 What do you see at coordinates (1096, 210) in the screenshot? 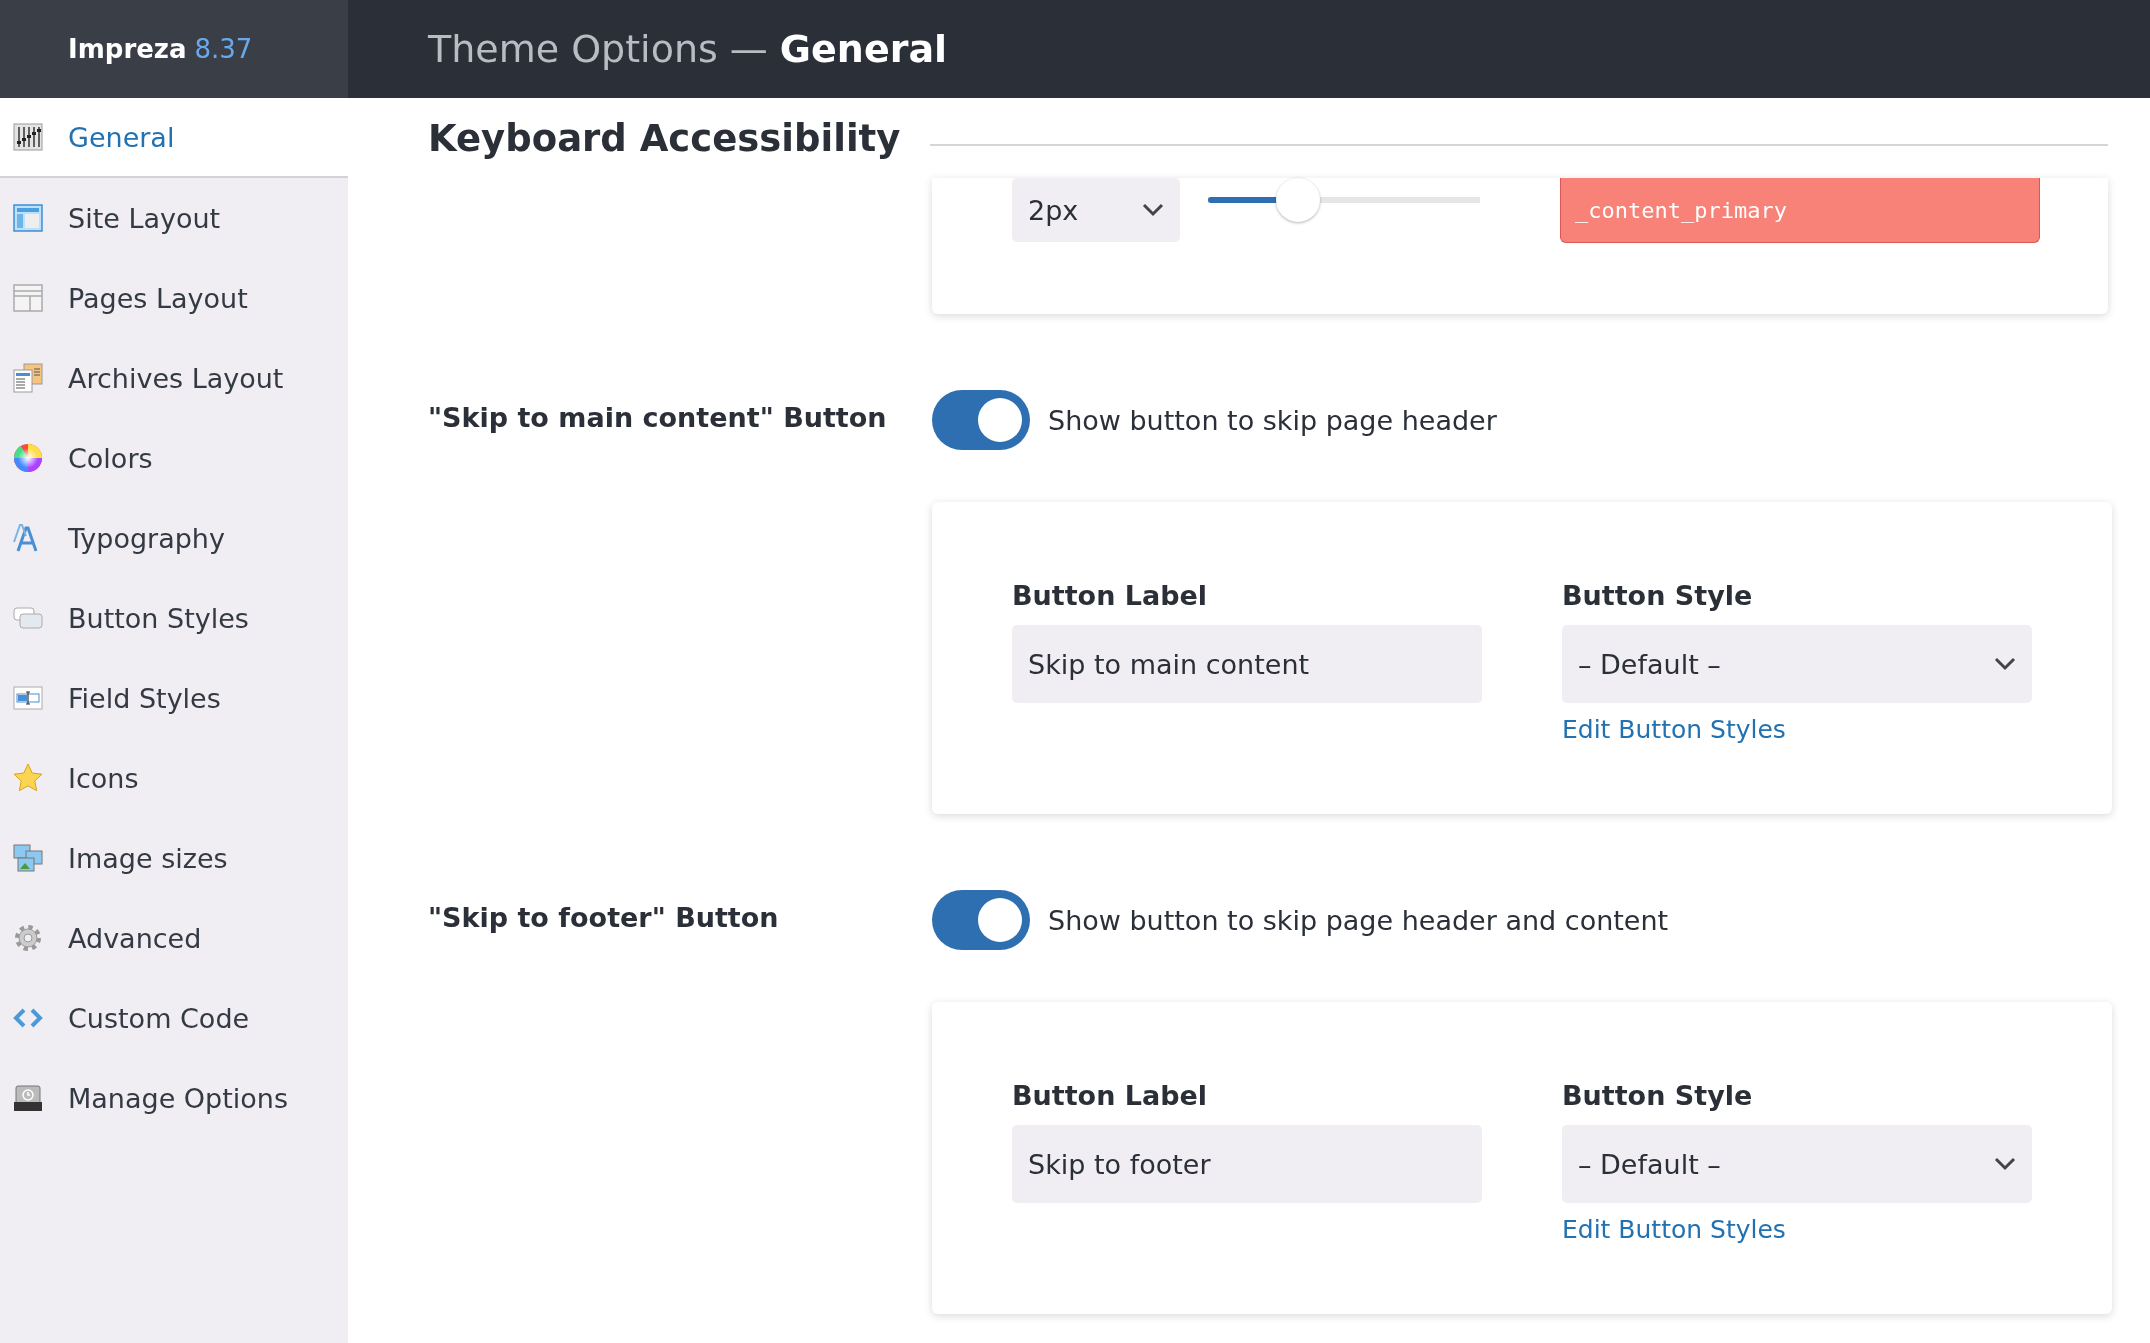
I see `width-select: 2px` at bounding box center [1096, 210].